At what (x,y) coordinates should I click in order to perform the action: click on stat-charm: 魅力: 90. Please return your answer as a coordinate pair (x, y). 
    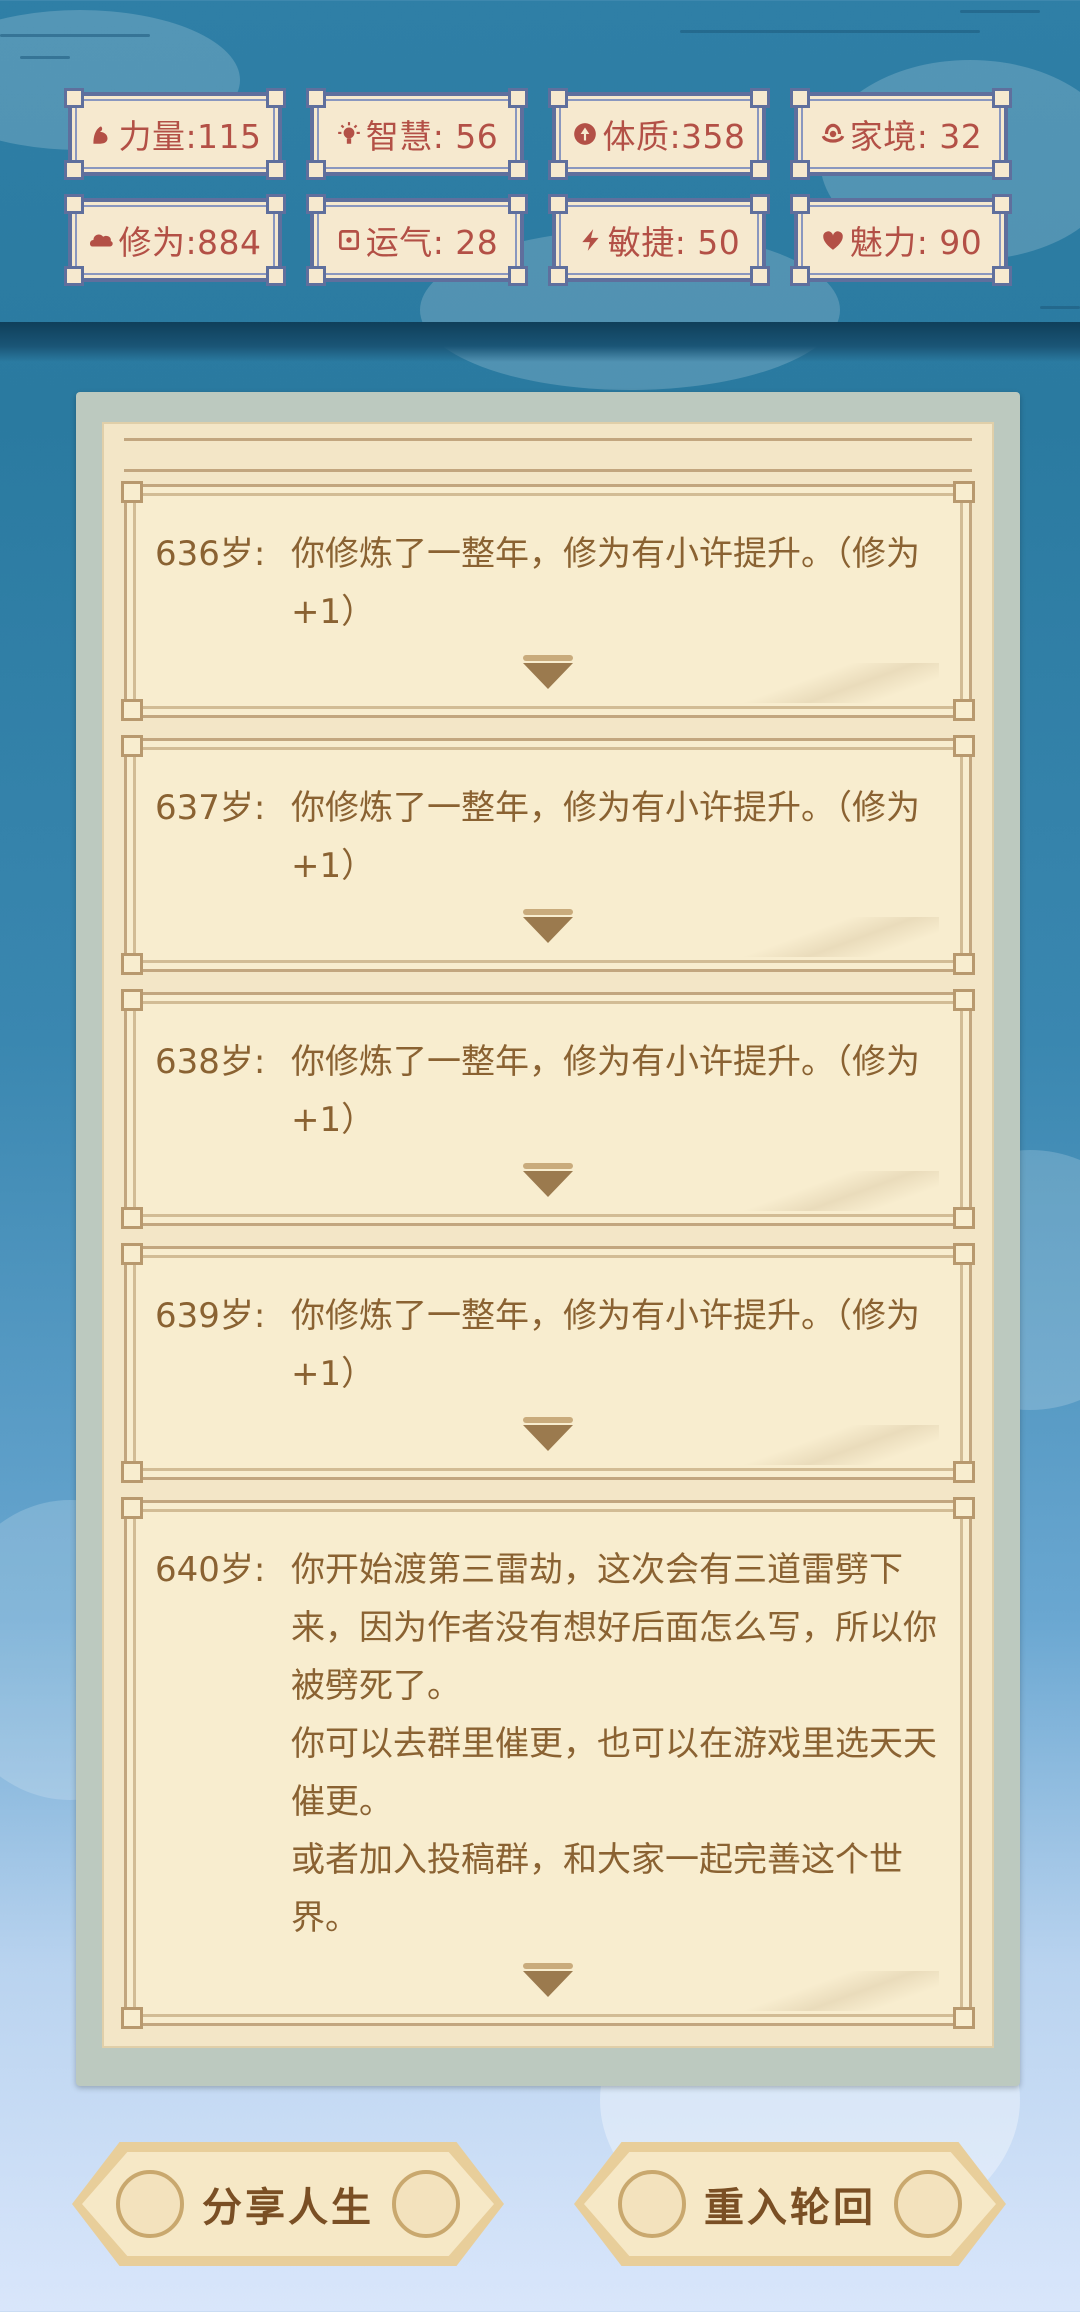
    Looking at the image, I should click on (901, 240).